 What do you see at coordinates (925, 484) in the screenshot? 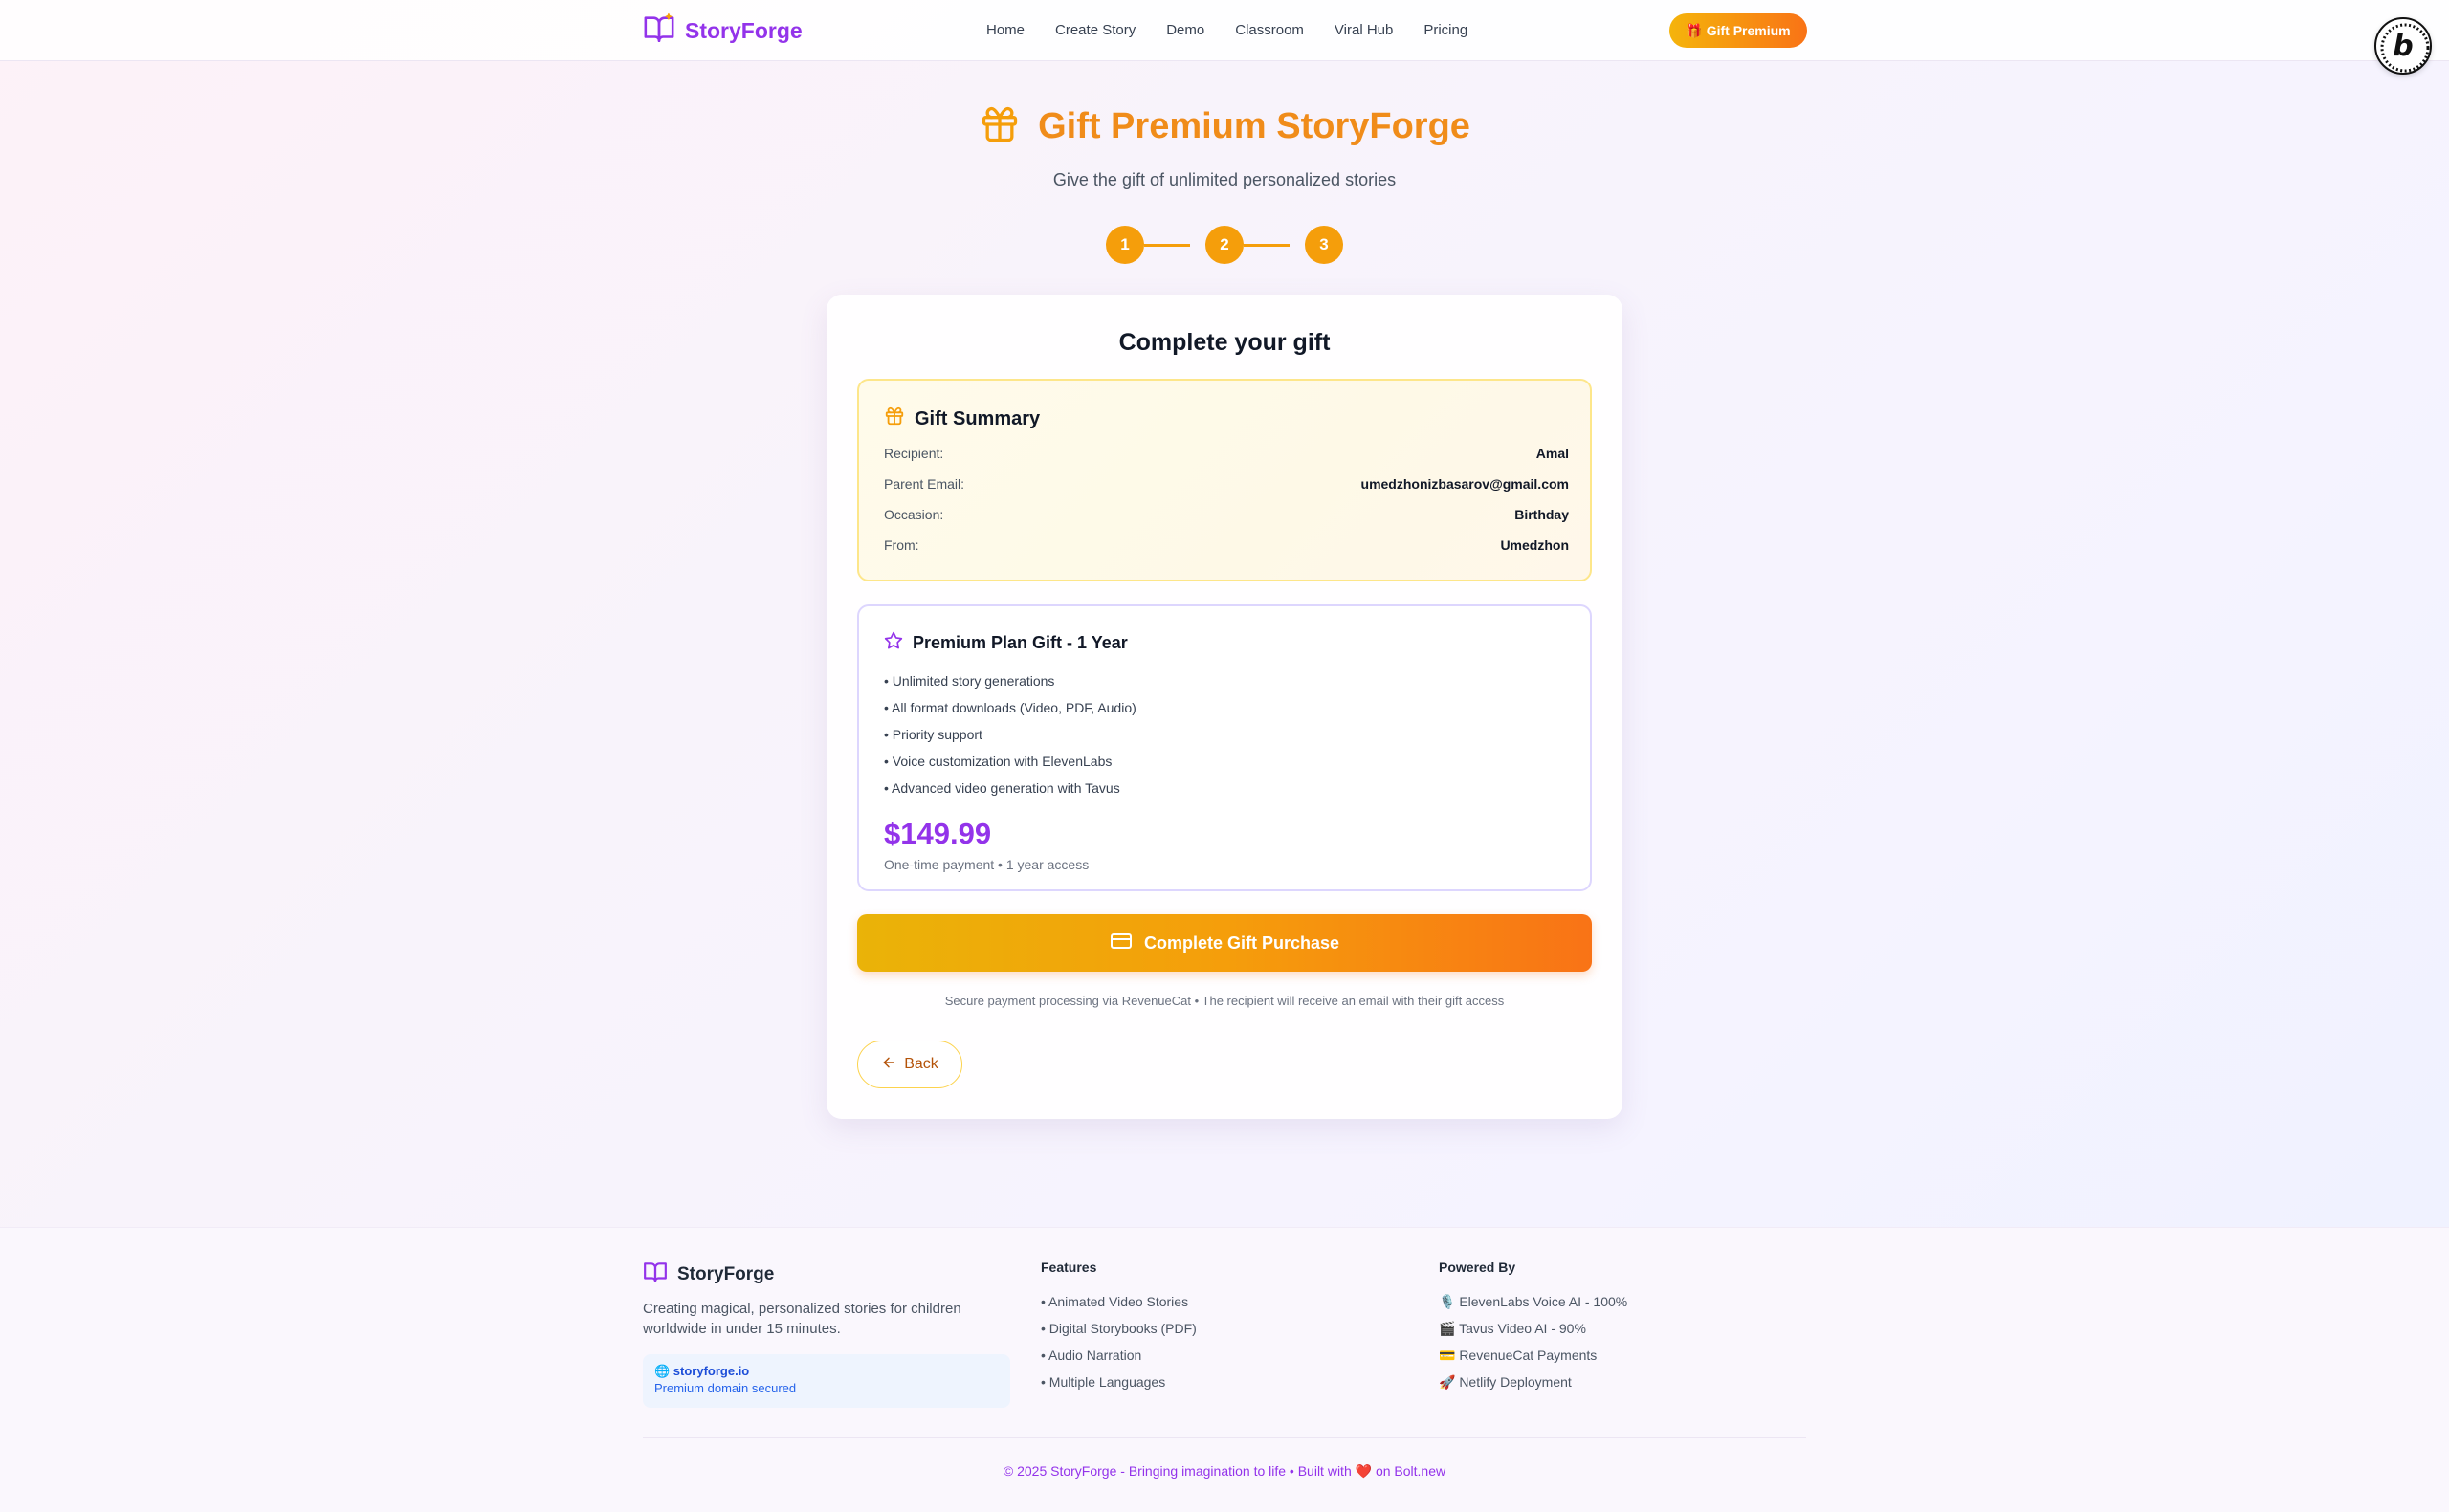
I see `summary-label: Parent Email:` at bounding box center [925, 484].